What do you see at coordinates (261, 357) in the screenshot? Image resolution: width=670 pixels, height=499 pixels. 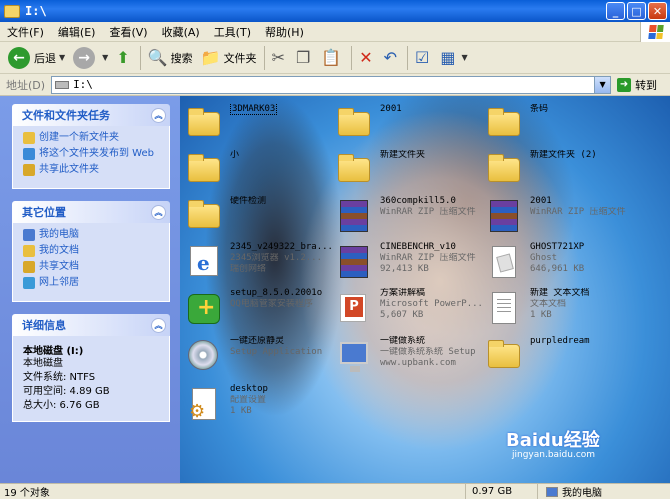 I see `file-item: 一键还原静灵 Setup Application` at bounding box center [261, 357].